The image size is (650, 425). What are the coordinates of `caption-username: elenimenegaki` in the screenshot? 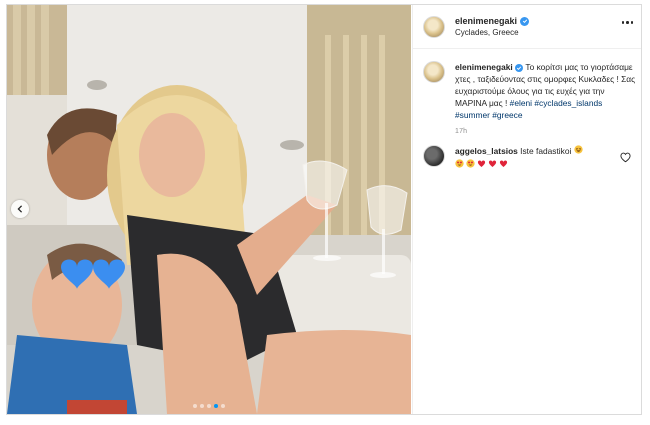 It's located at (484, 67).